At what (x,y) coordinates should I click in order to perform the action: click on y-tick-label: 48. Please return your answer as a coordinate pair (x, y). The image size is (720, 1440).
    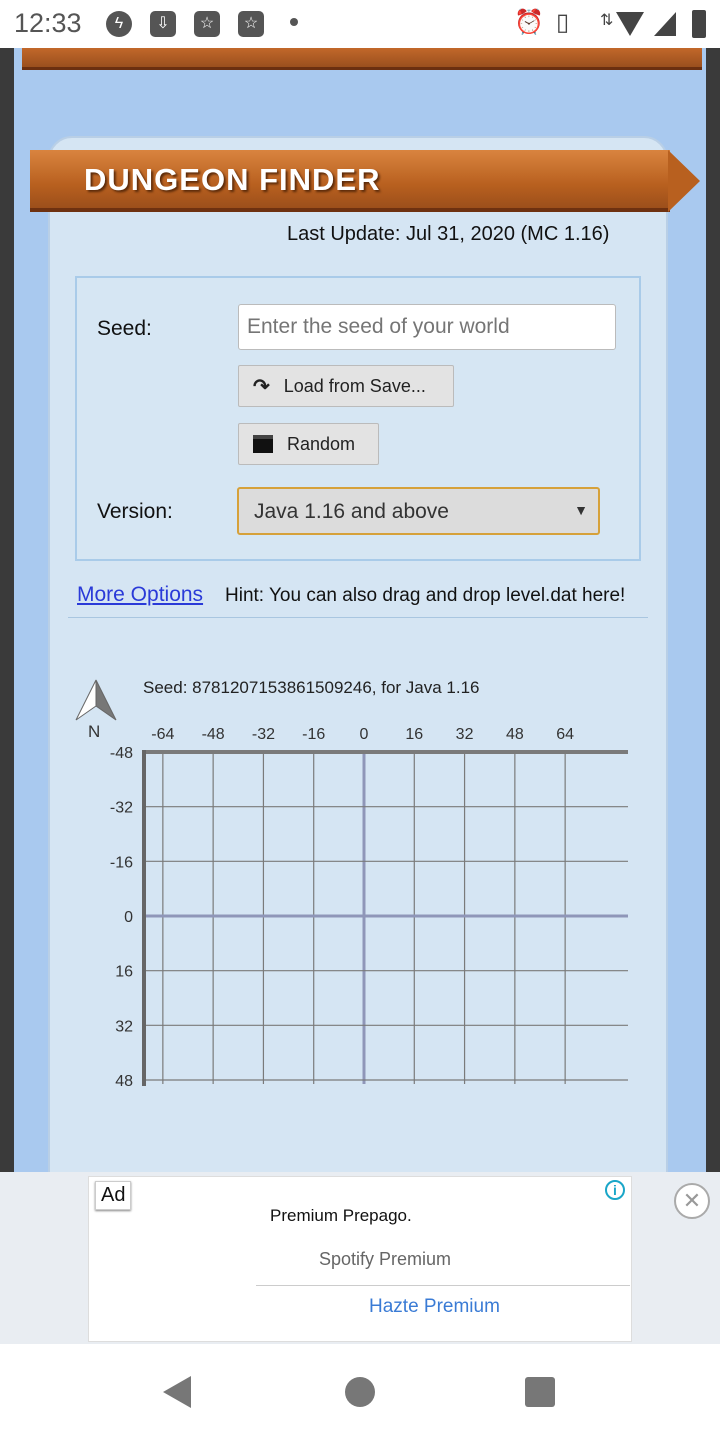
    Looking at the image, I should click on (124, 1081).